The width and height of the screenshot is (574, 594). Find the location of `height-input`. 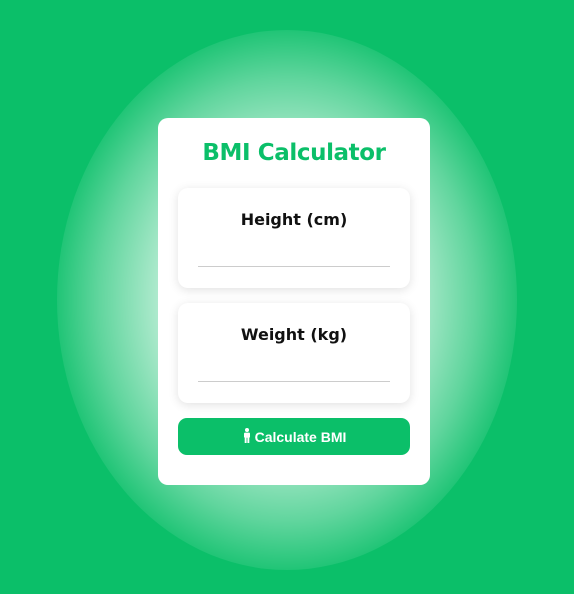

height-input is located at coordinates (294, 252).